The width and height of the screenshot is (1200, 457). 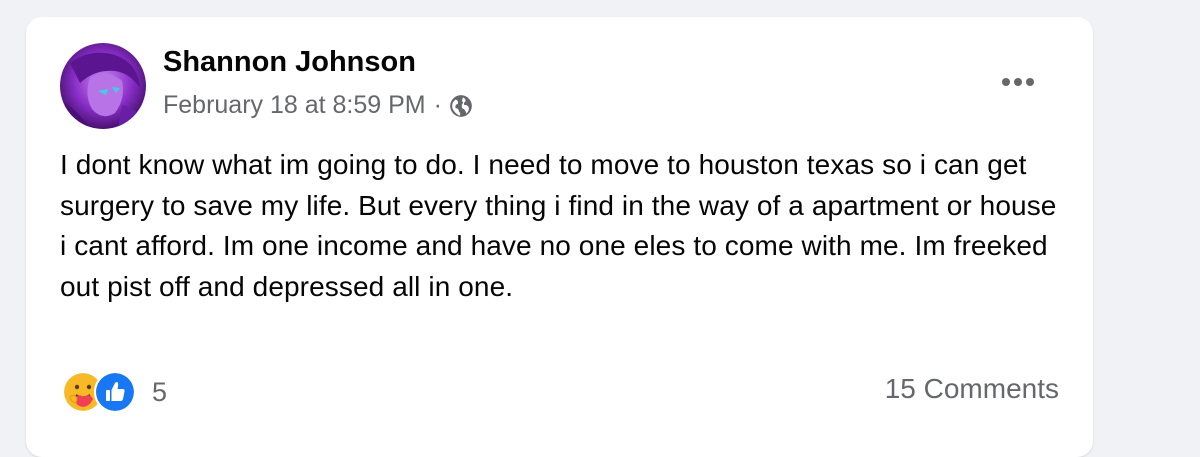 I want to click on more-options-button, so click(x=1018, y=82).